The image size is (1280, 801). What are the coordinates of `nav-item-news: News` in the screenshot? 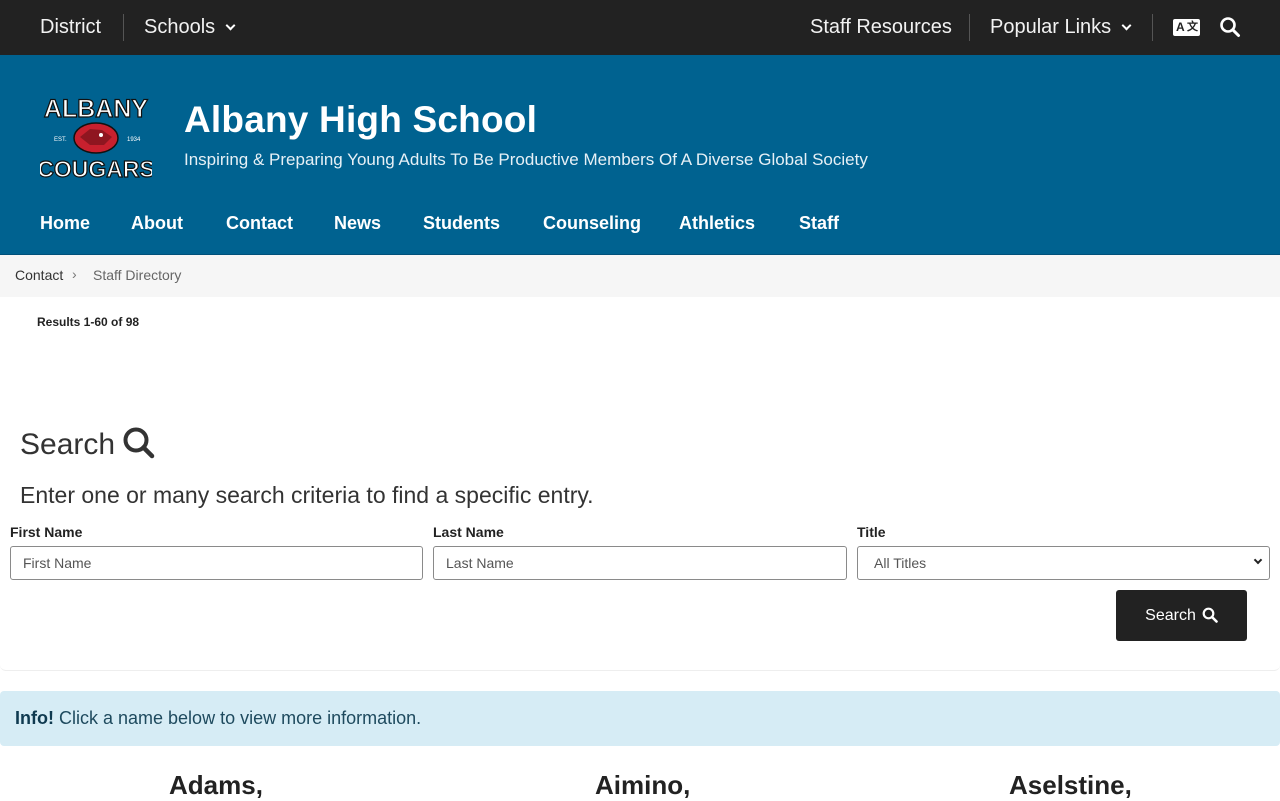 It's located at (357, 223).